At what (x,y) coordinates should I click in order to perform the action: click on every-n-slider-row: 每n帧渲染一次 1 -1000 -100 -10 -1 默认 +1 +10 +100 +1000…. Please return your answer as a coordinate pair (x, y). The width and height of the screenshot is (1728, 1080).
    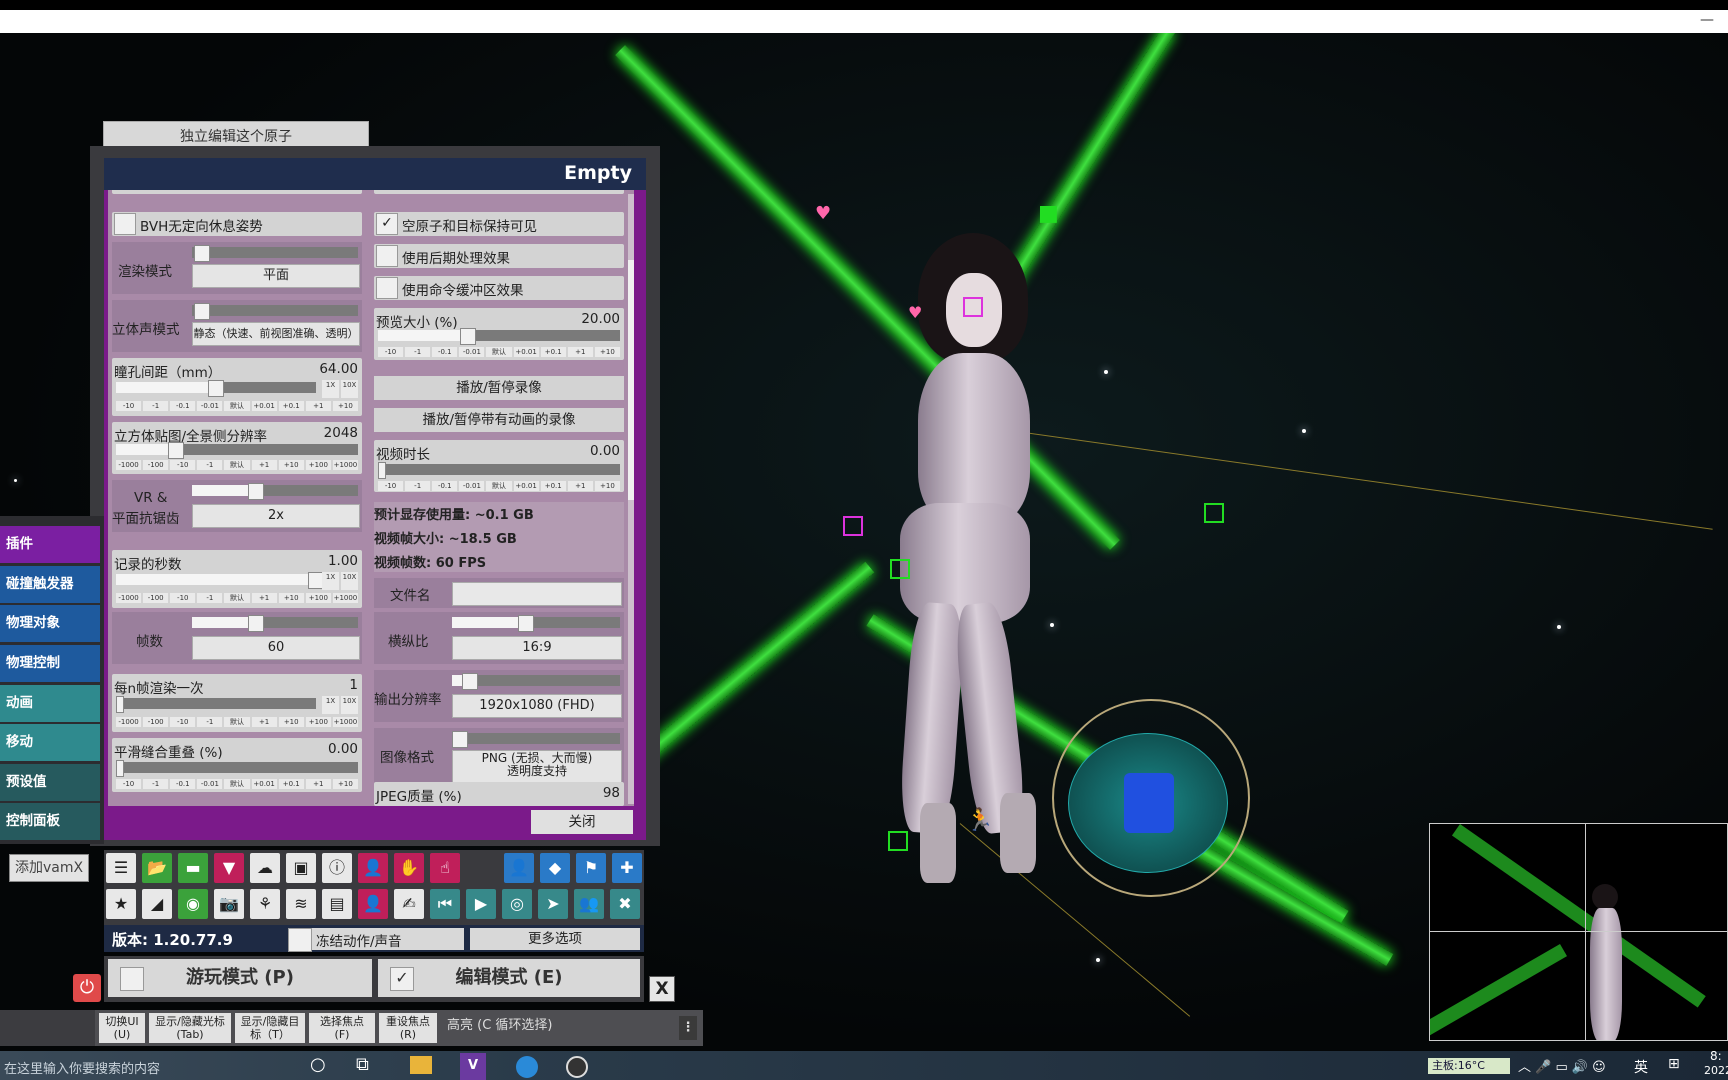
    Looking at the image, I should click on (237, 703).